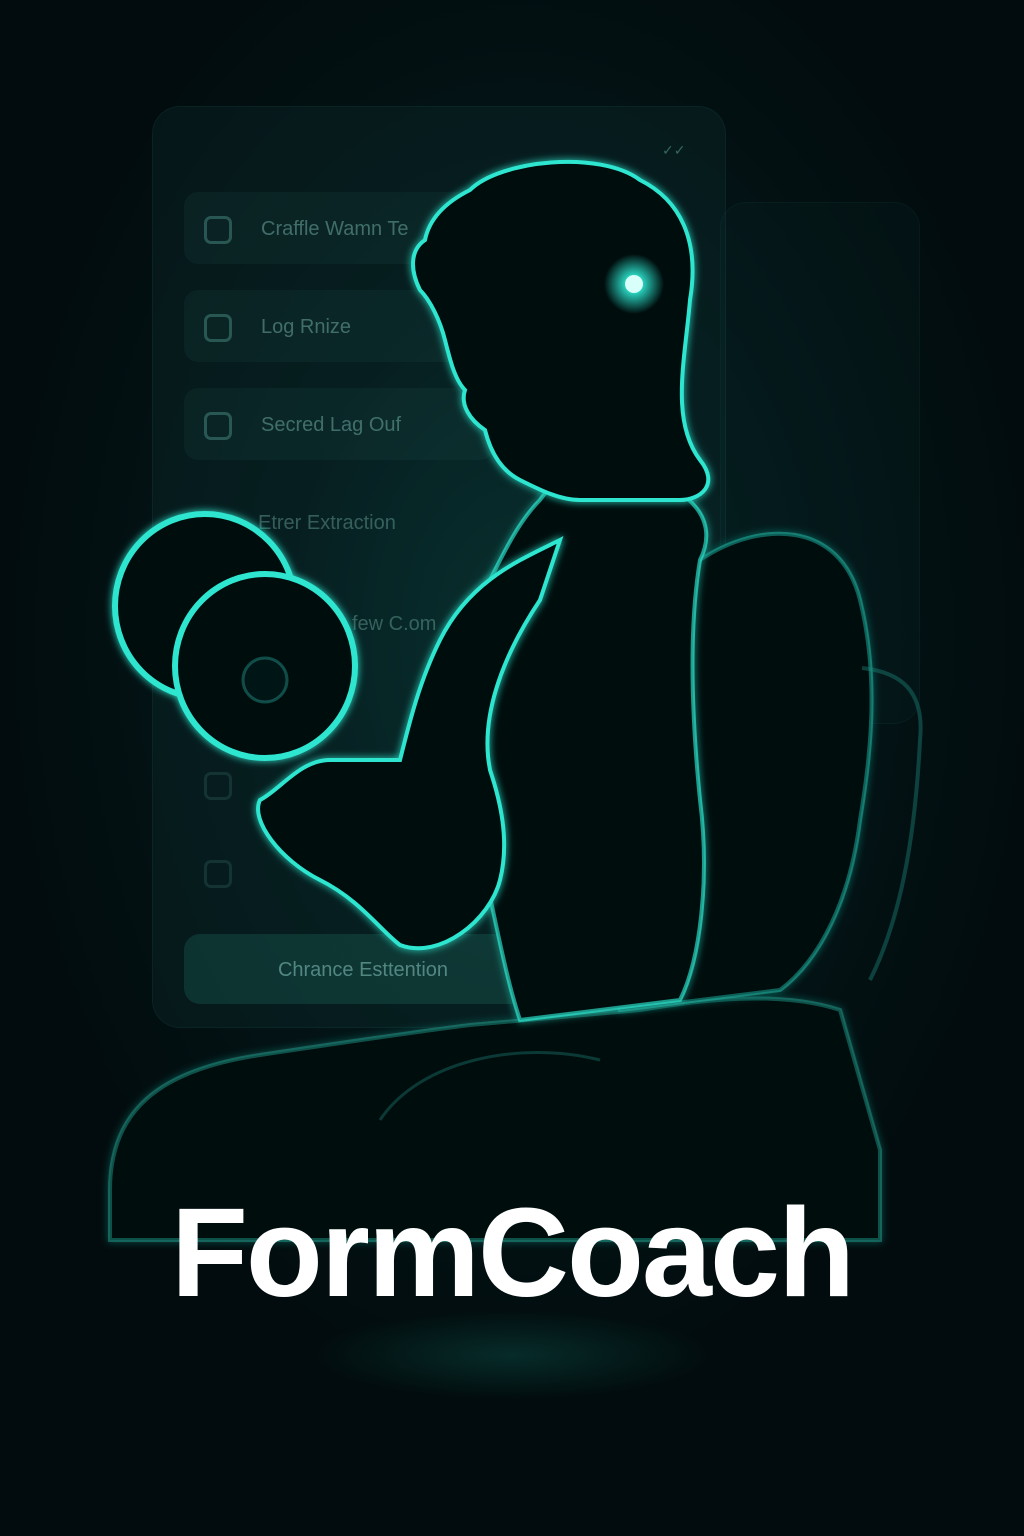 The width and height of the screenshot is (1024, 1536). What do you see at coordinates (235, 636) in the screenshot?
I see `dumbbell-icon` at bounding box center [235, 636].